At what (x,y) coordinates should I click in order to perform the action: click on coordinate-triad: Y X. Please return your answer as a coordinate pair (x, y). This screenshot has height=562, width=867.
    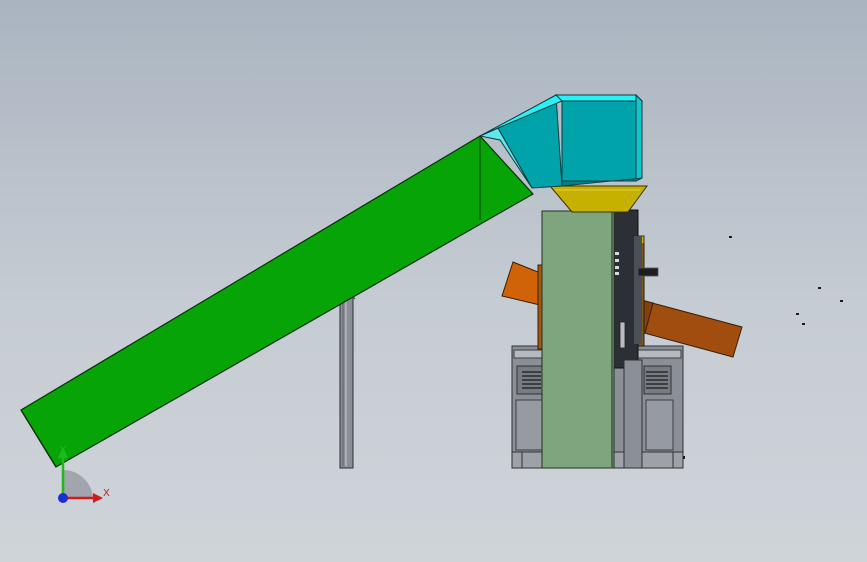
    Looking at the image, I should click on (84, 474).